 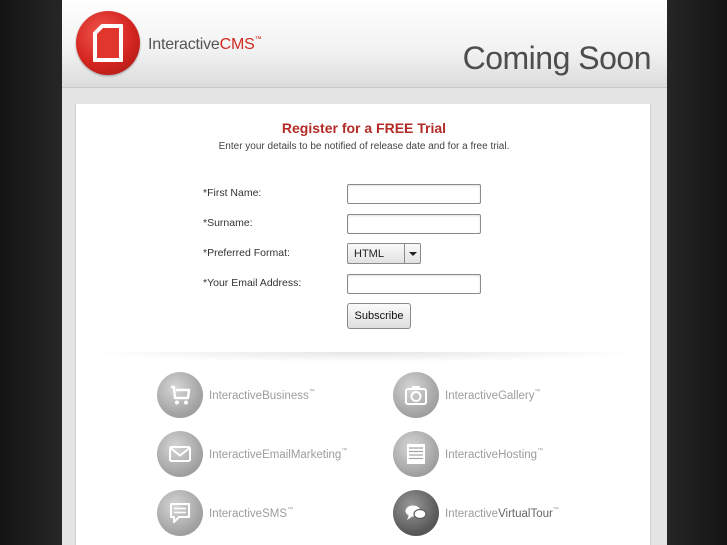 What do you see at coordinates (412, 253) in the screenshot?
I see `chevron-down-icon` at bounding box center [412, 253].